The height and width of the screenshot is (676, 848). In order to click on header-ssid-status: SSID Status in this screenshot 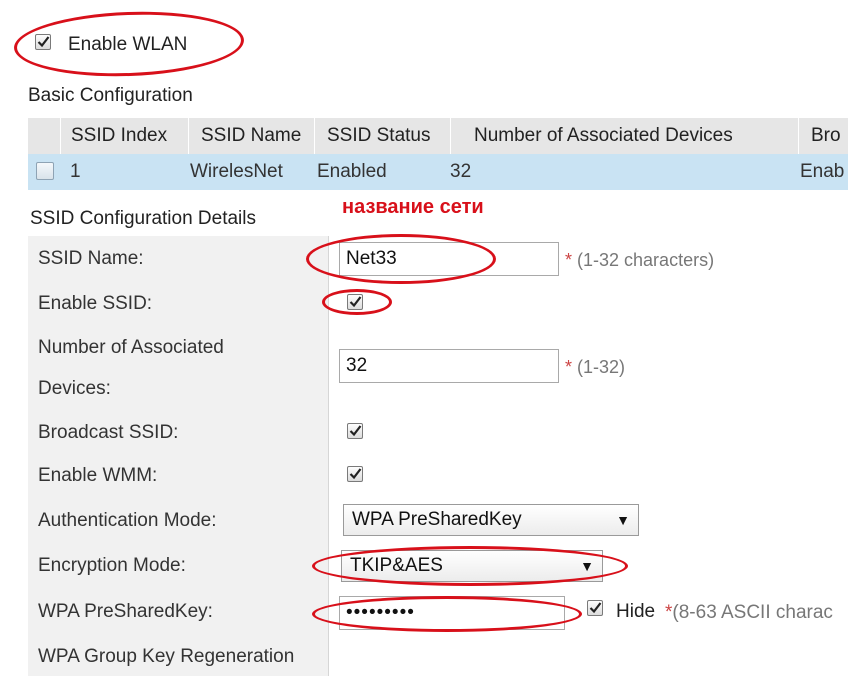, I will do `click(382, 136)`.